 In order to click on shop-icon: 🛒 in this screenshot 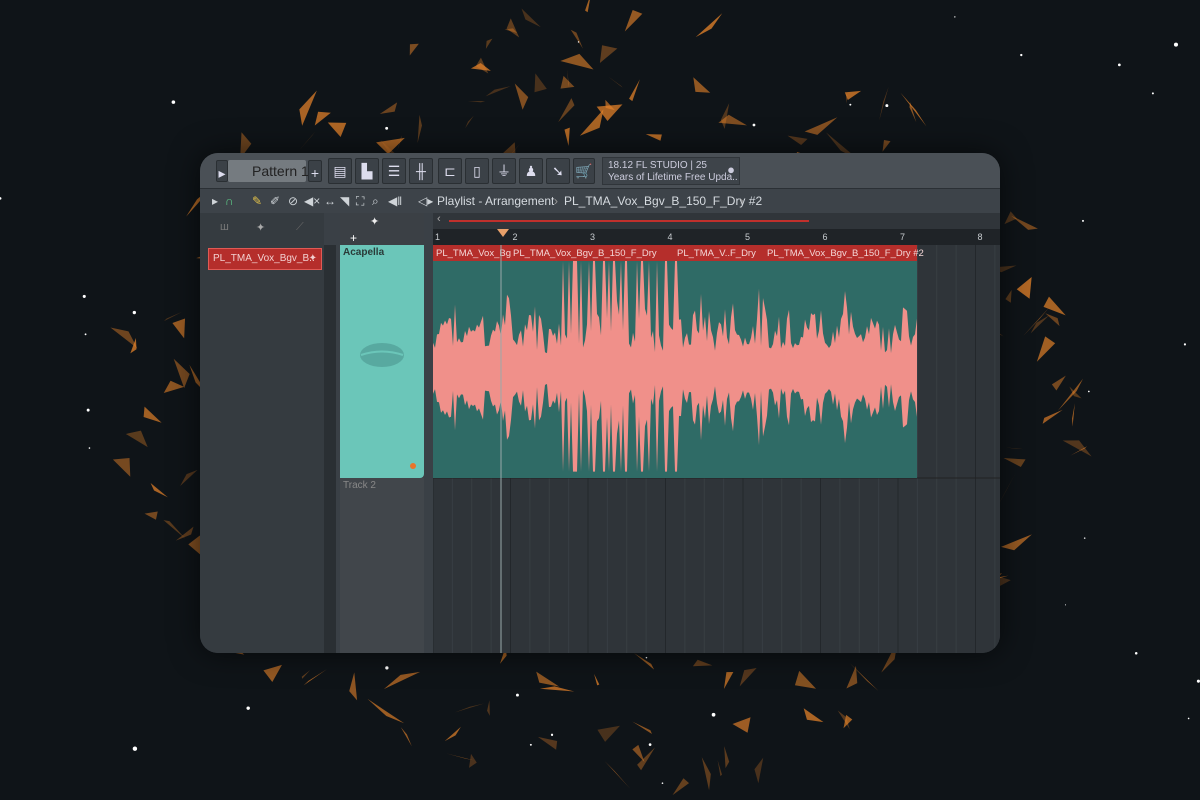, I will do `click(584, 171)`.